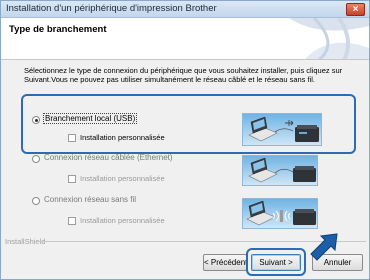 The width and height of the screenshot is (370, 280). Describe the element at coordinates (90, 118) in the screenshot. I see `option-usb-label: Branchement local (USB)` at that location.